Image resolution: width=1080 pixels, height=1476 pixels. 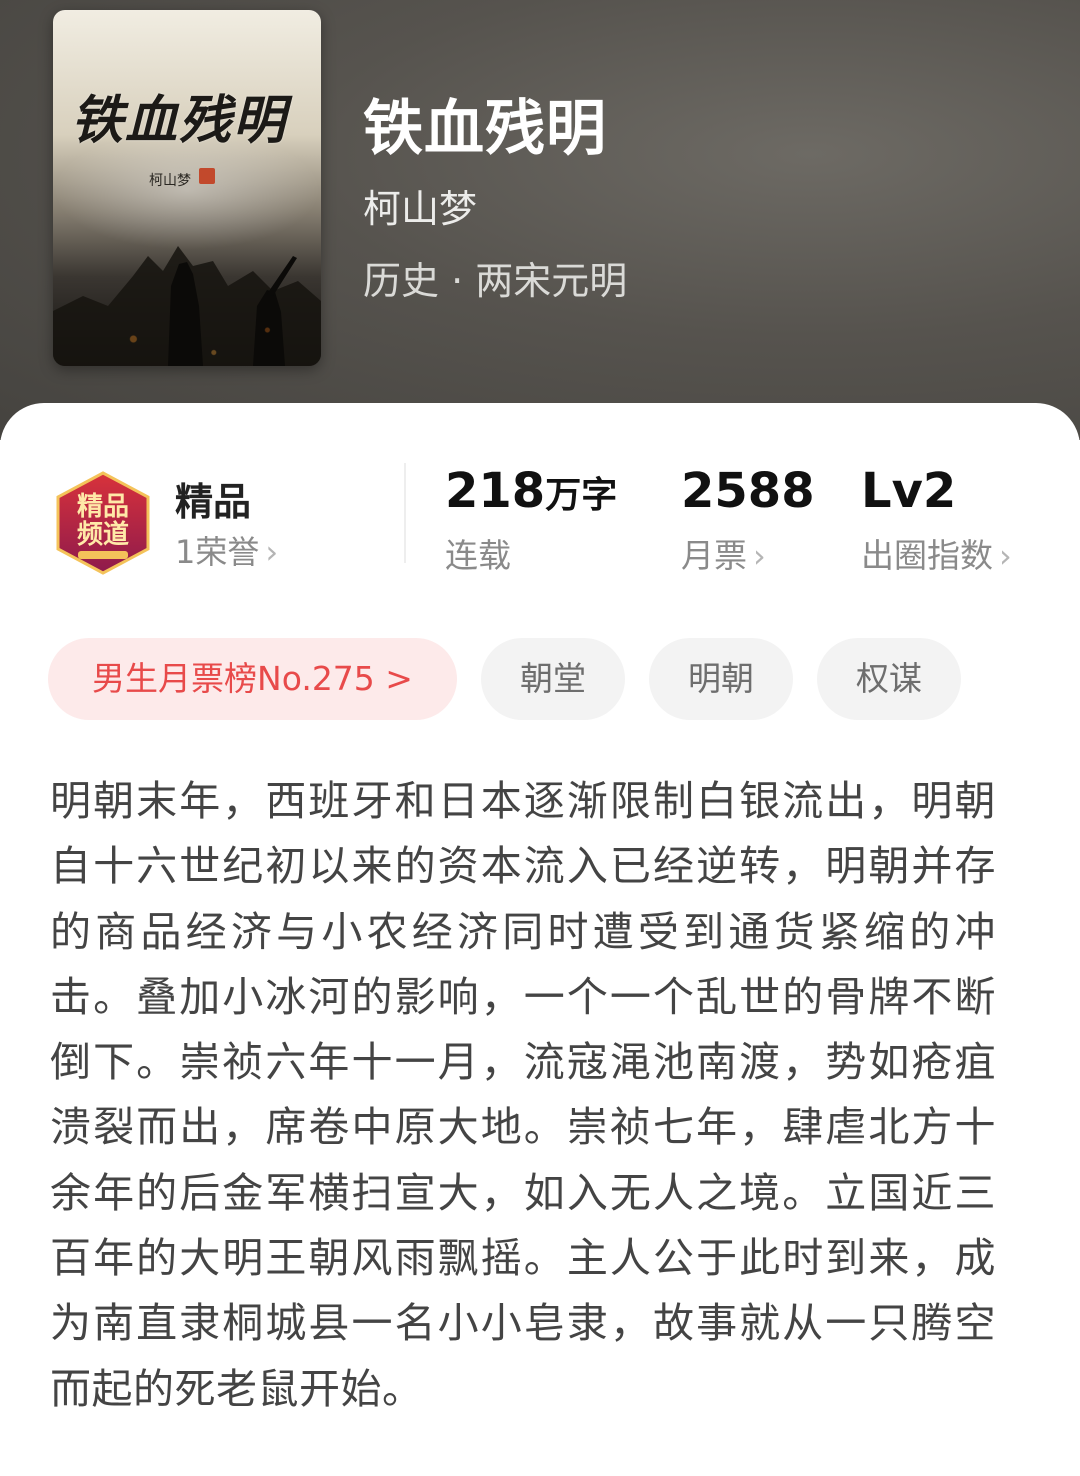 What do you see at coordinates (478, 555) in the screenshot?
I see `serial-status-label: 连载` at bounding box center [478, 555].